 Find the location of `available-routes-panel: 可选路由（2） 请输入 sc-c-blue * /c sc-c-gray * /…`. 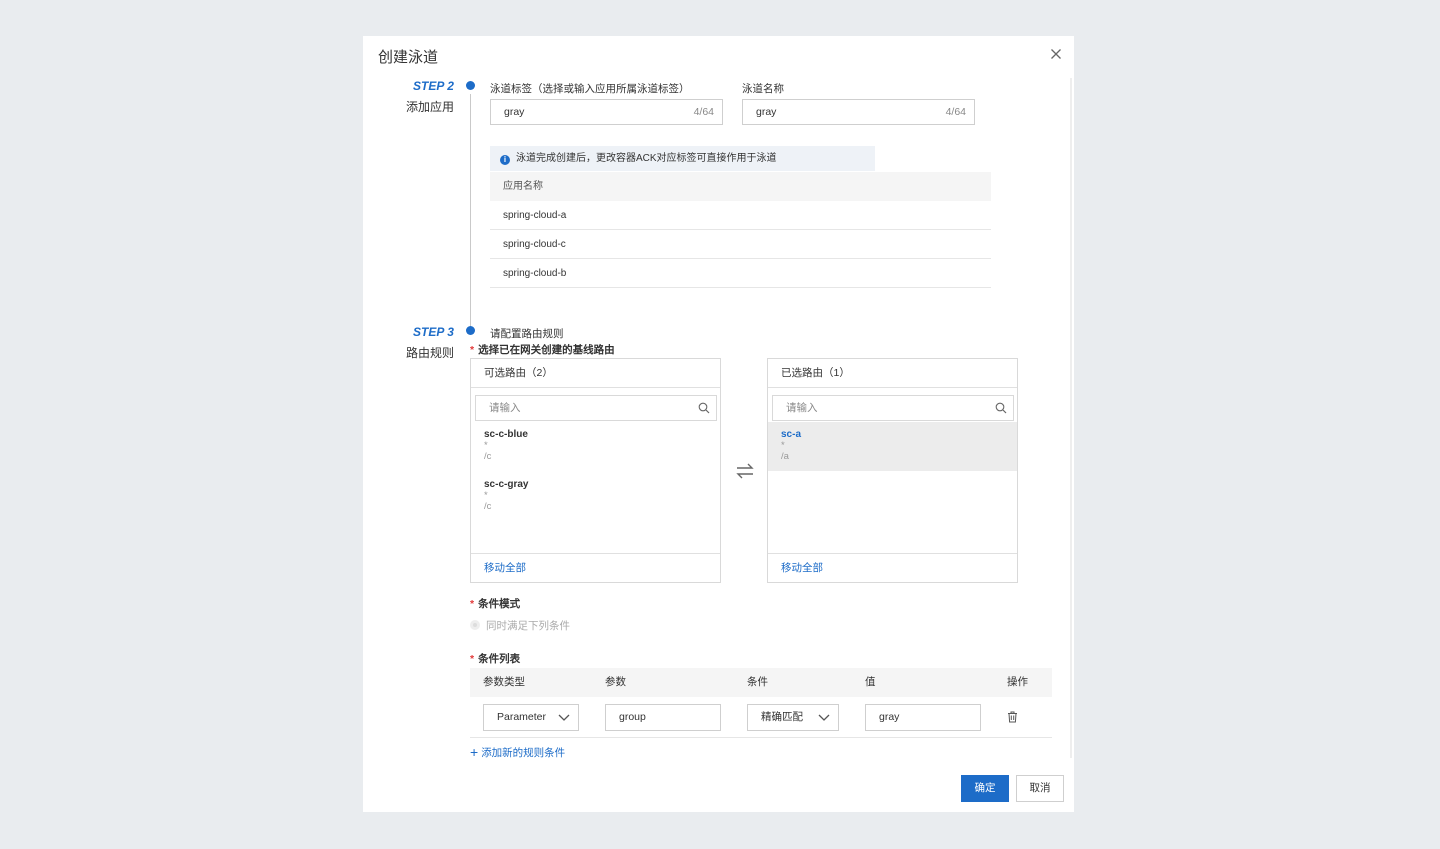

available-routes-panel: 可选路由（2） 请输入 sc-c-blue * /c sc-c-gray * /… is located at coordinates (595, 470).